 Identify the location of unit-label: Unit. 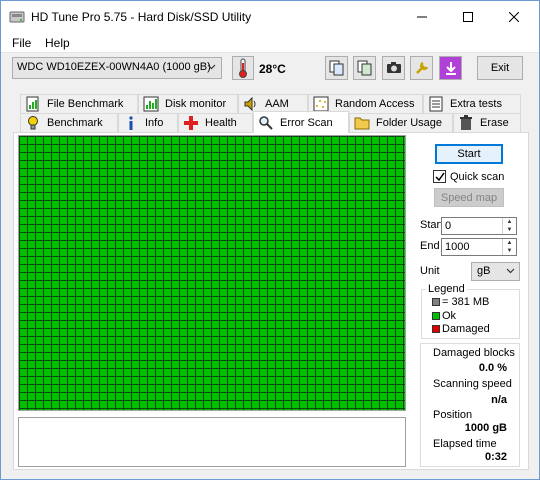
(430, 271).